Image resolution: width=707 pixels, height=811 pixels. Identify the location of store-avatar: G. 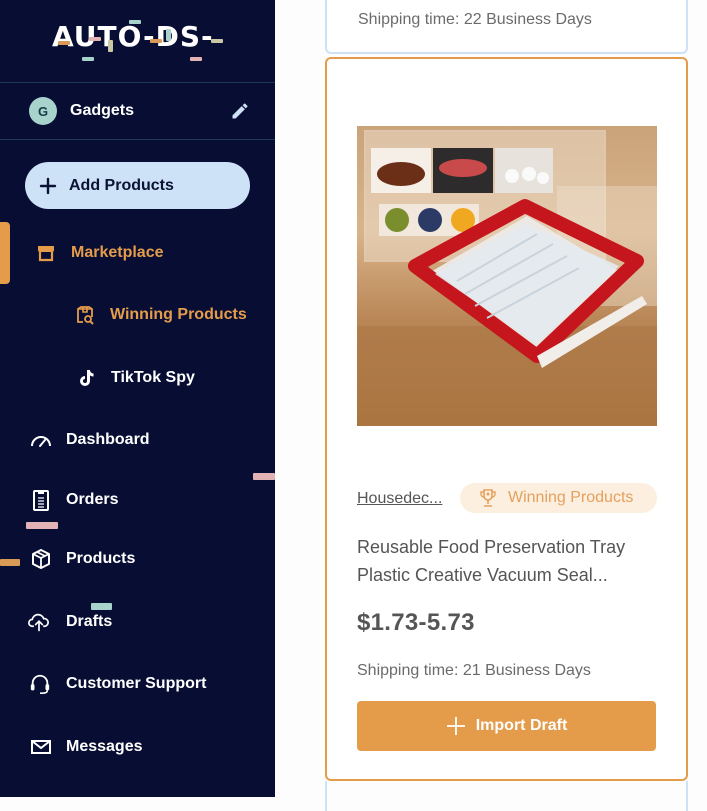
(43, 111).